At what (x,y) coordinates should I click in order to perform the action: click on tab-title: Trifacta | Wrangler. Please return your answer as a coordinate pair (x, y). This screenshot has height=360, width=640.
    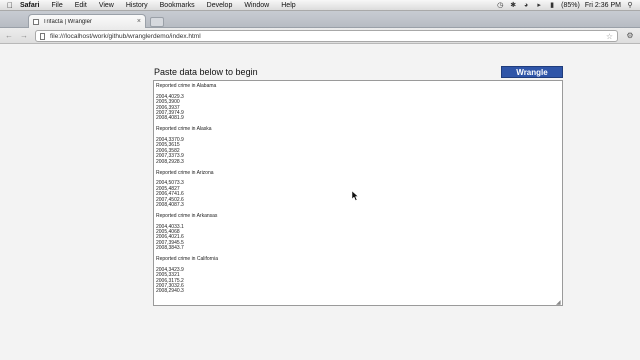
    Looking at the image, I should click on (67, 21).